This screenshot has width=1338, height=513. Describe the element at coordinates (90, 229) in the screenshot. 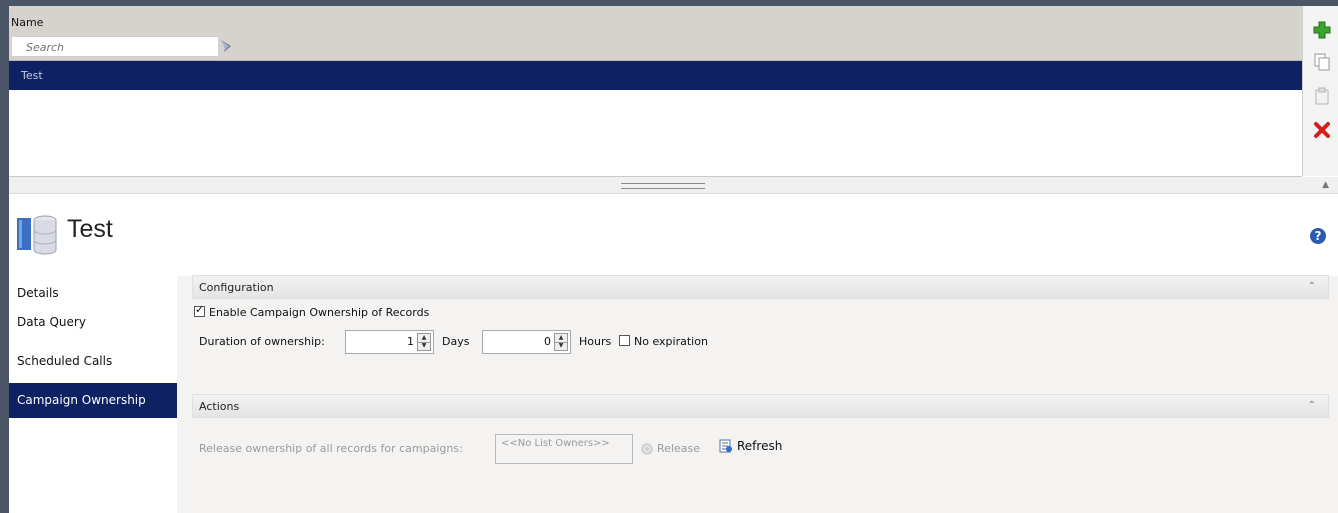

I see `detail-title: Test` at that location.